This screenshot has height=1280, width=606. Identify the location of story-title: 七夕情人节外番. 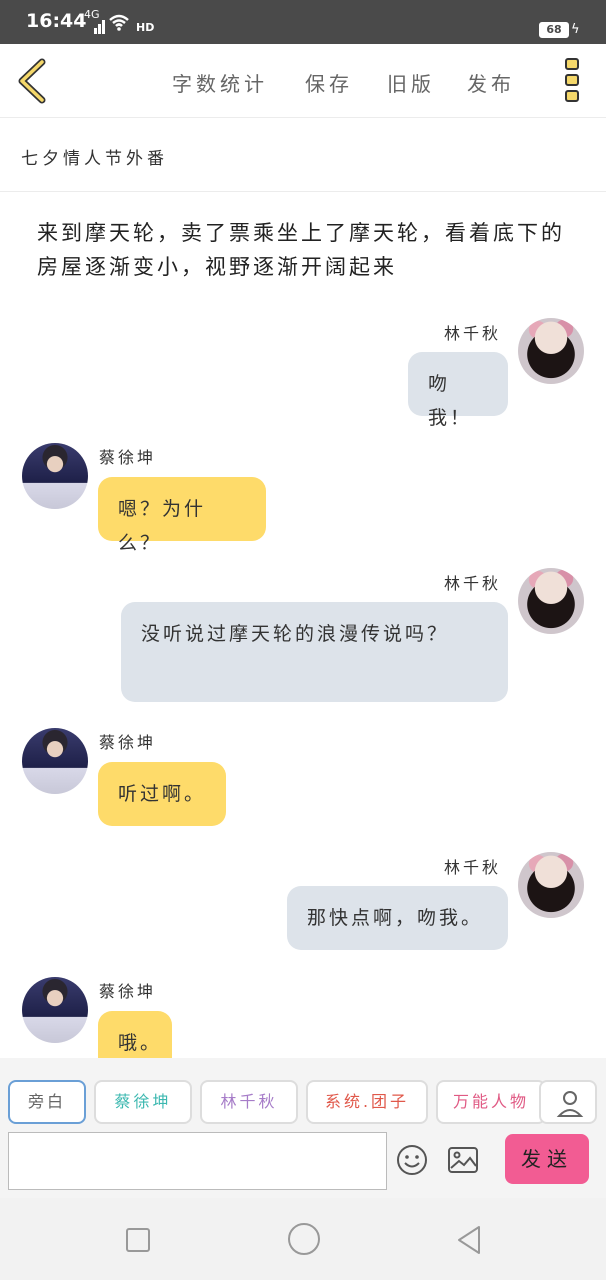
(94, 159).